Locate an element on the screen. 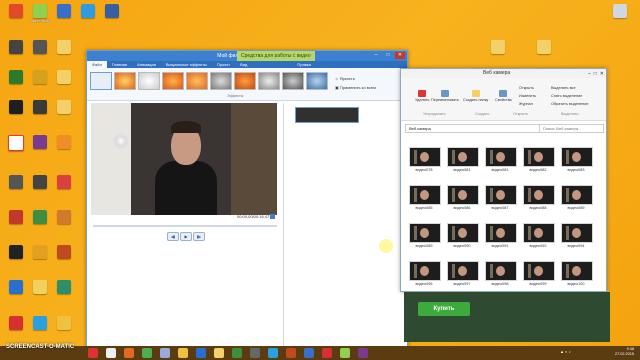  file-thumbnail: видео099 is located at coordinates (539, 273).